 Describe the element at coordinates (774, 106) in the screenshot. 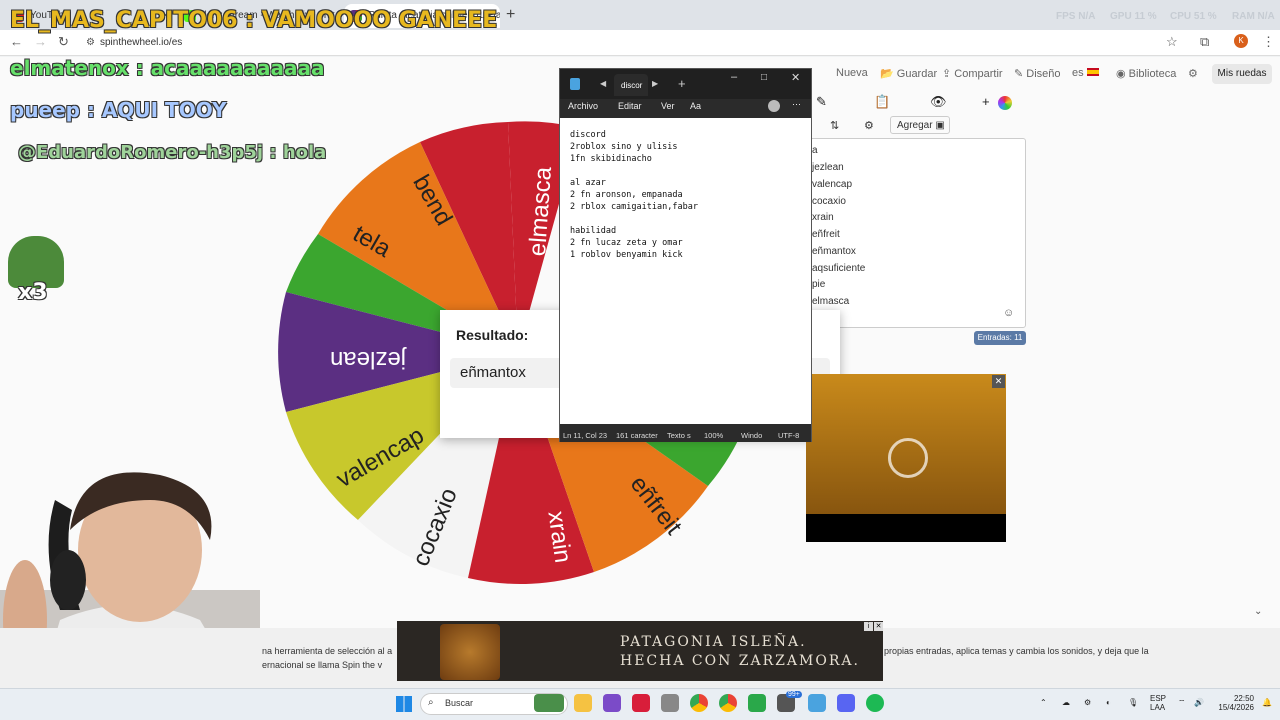

I see `account-icon` at that location.